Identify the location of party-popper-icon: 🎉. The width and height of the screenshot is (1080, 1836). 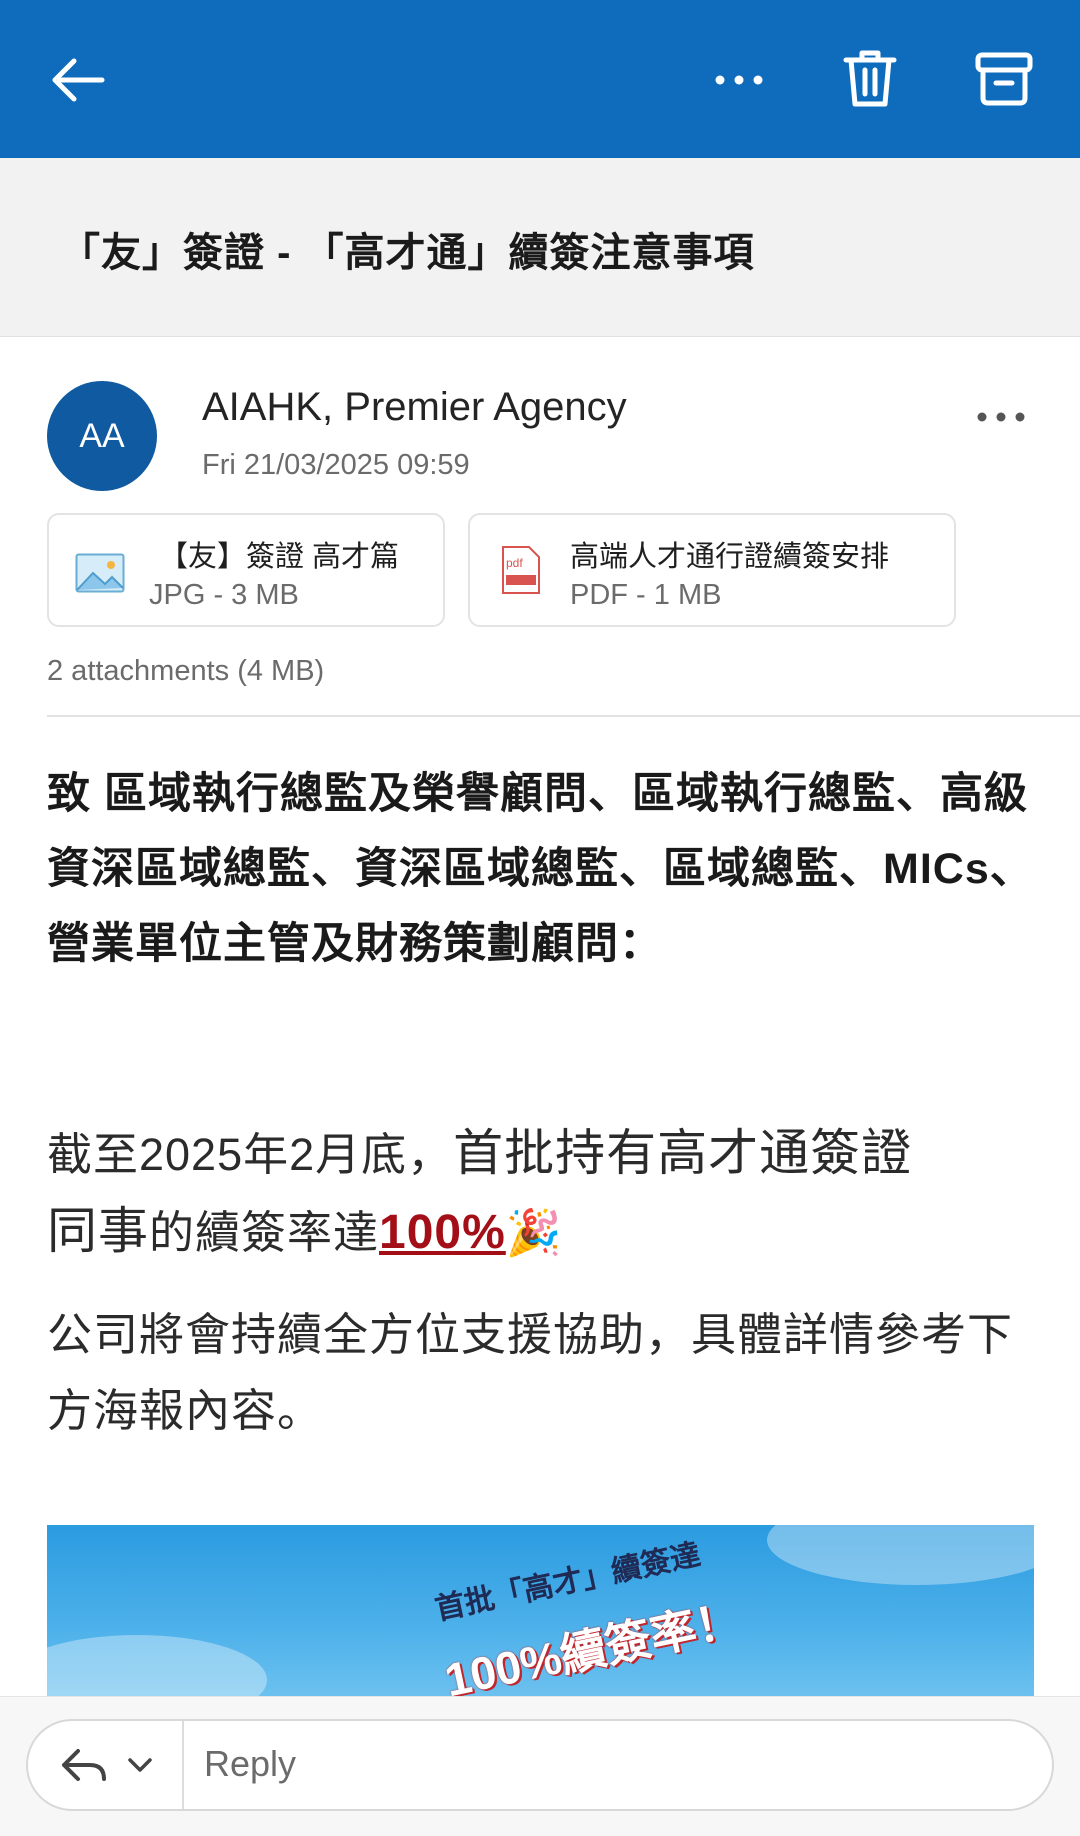
(534, 1232).